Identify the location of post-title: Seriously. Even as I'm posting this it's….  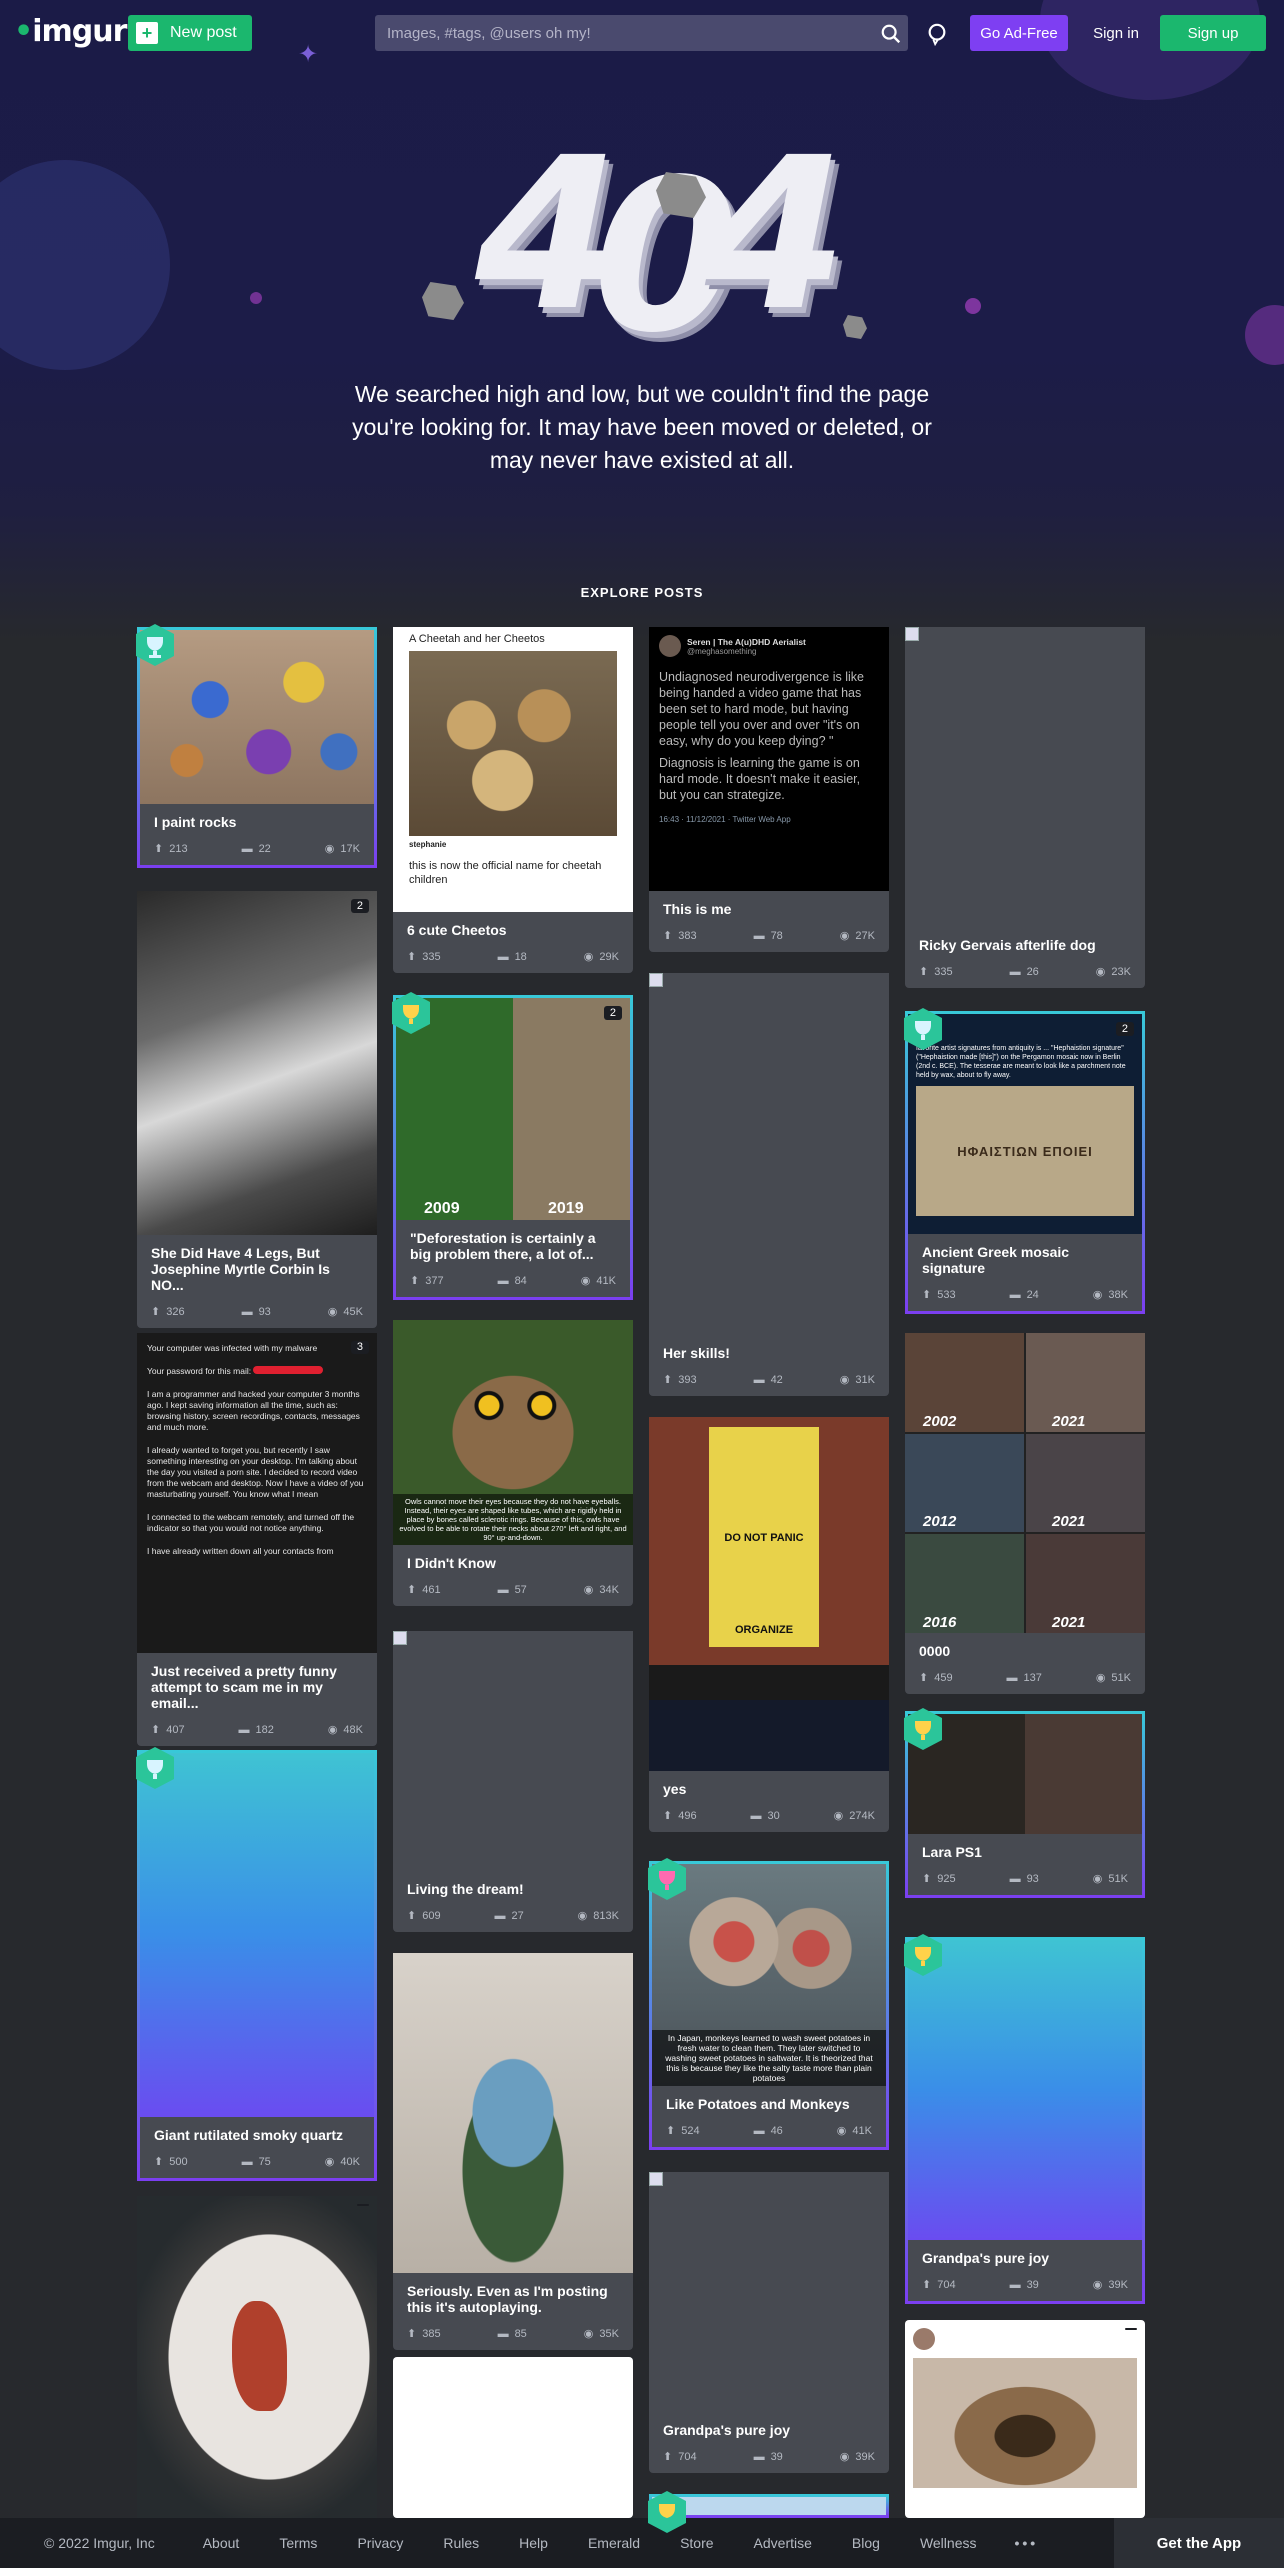
(513, 2294).